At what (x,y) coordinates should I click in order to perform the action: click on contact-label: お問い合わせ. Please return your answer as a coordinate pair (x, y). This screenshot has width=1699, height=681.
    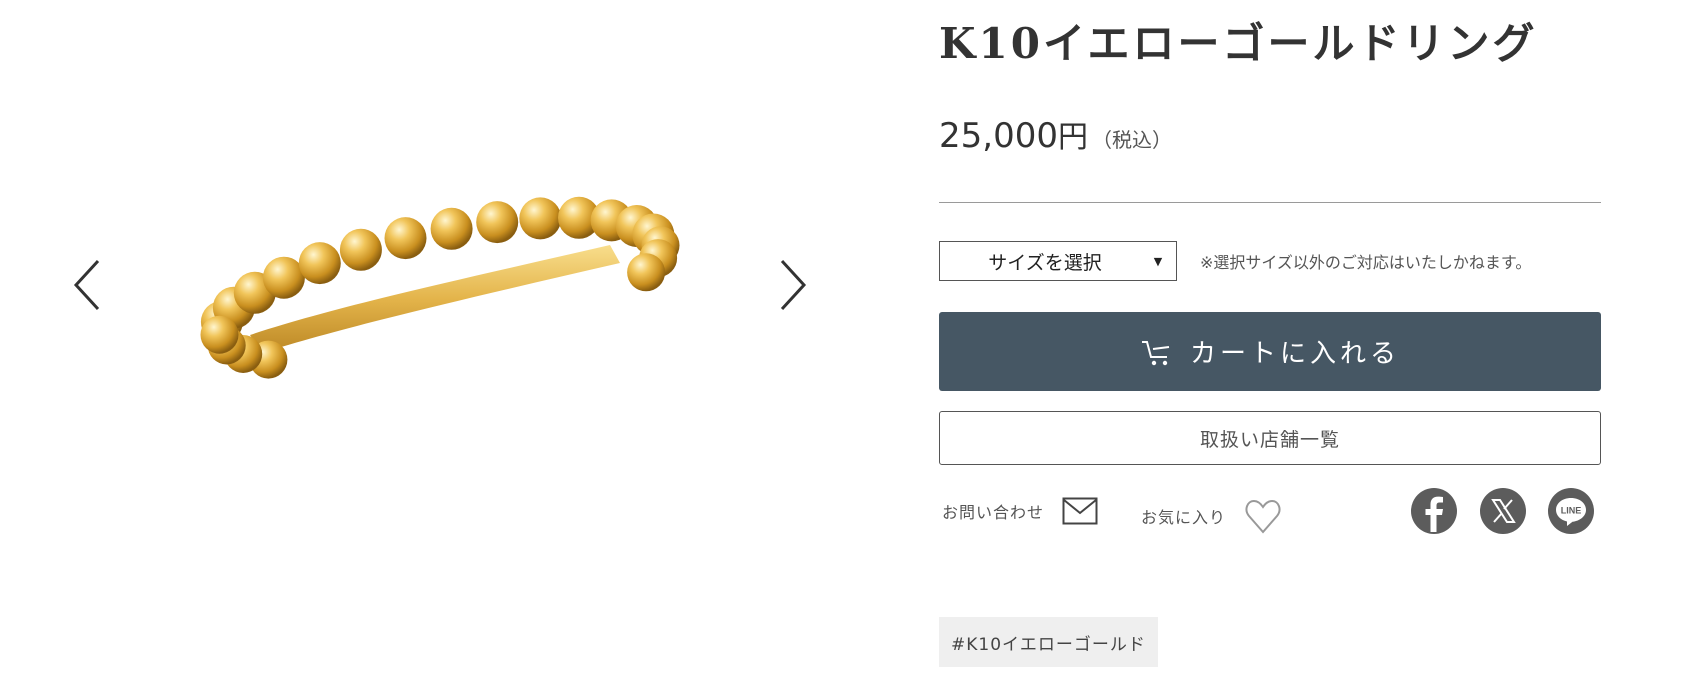
    Looking at the image, I should click on (993, 512).